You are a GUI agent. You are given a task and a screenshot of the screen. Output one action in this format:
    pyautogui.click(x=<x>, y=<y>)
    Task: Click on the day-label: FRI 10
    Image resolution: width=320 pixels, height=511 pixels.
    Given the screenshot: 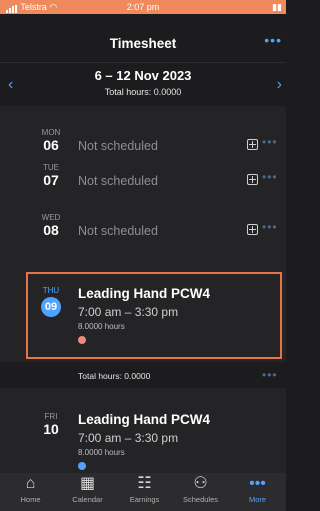 What is the action you would take?
    pyautogui.click(x=51, y=424)
    